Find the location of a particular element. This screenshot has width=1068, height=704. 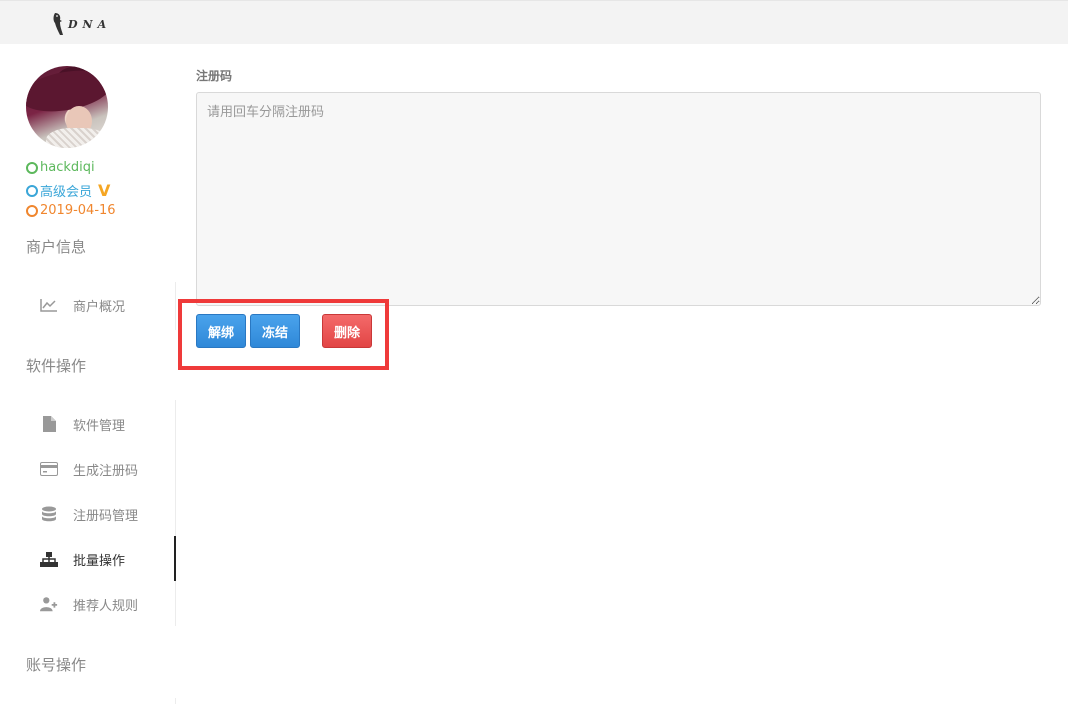

credit-card-icon is located at coordinates (49, 469).